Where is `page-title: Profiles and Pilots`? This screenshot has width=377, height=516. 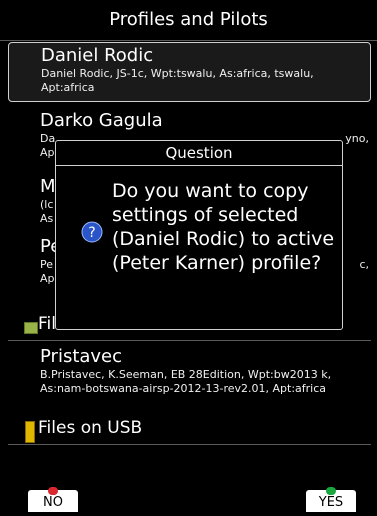 page-title: Profiles and Pilots is located at coordinates (188, 20).